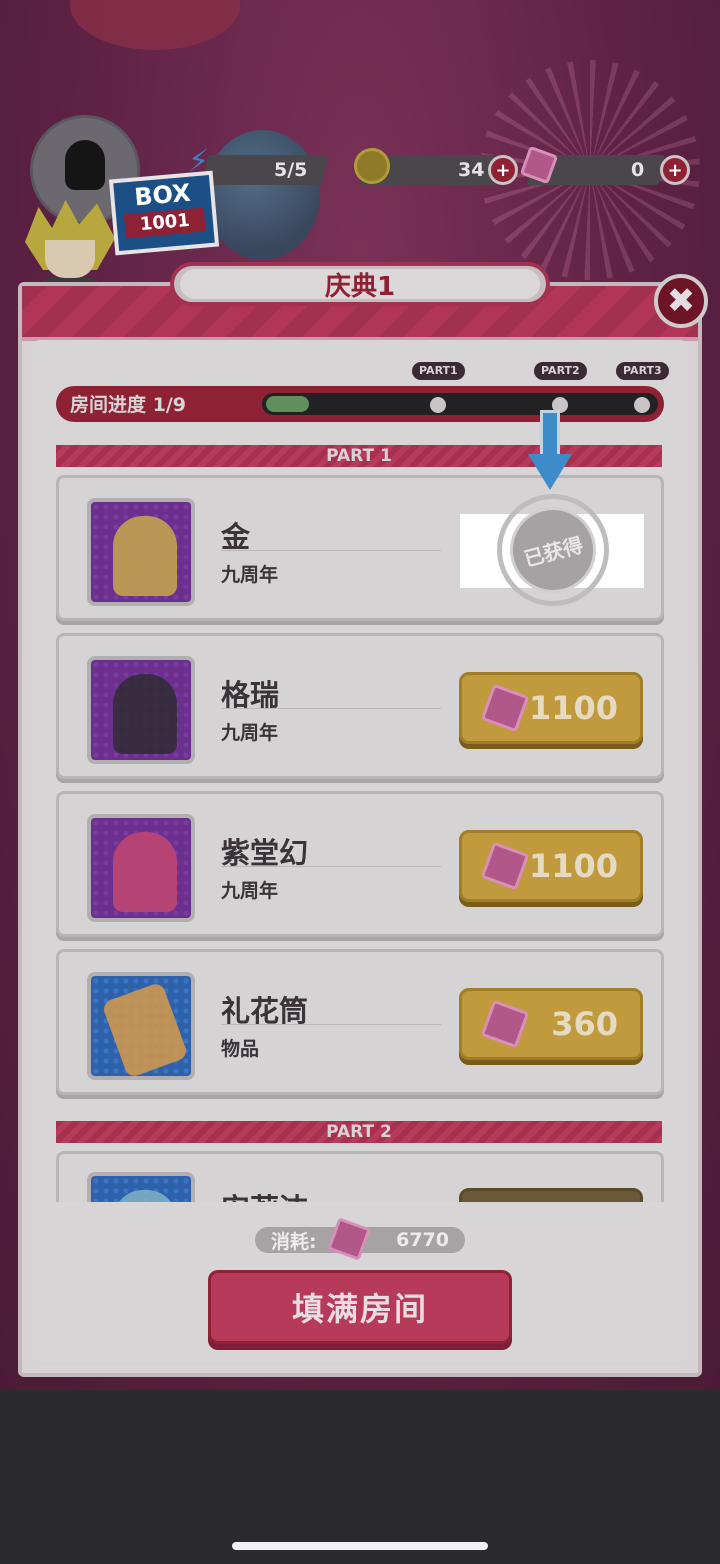 This screenshot has height=1564, width=720. What do you see at coordinates (551, 1195) in the screenshot?
I see `buy-button` at bounding box center [551, 1195].